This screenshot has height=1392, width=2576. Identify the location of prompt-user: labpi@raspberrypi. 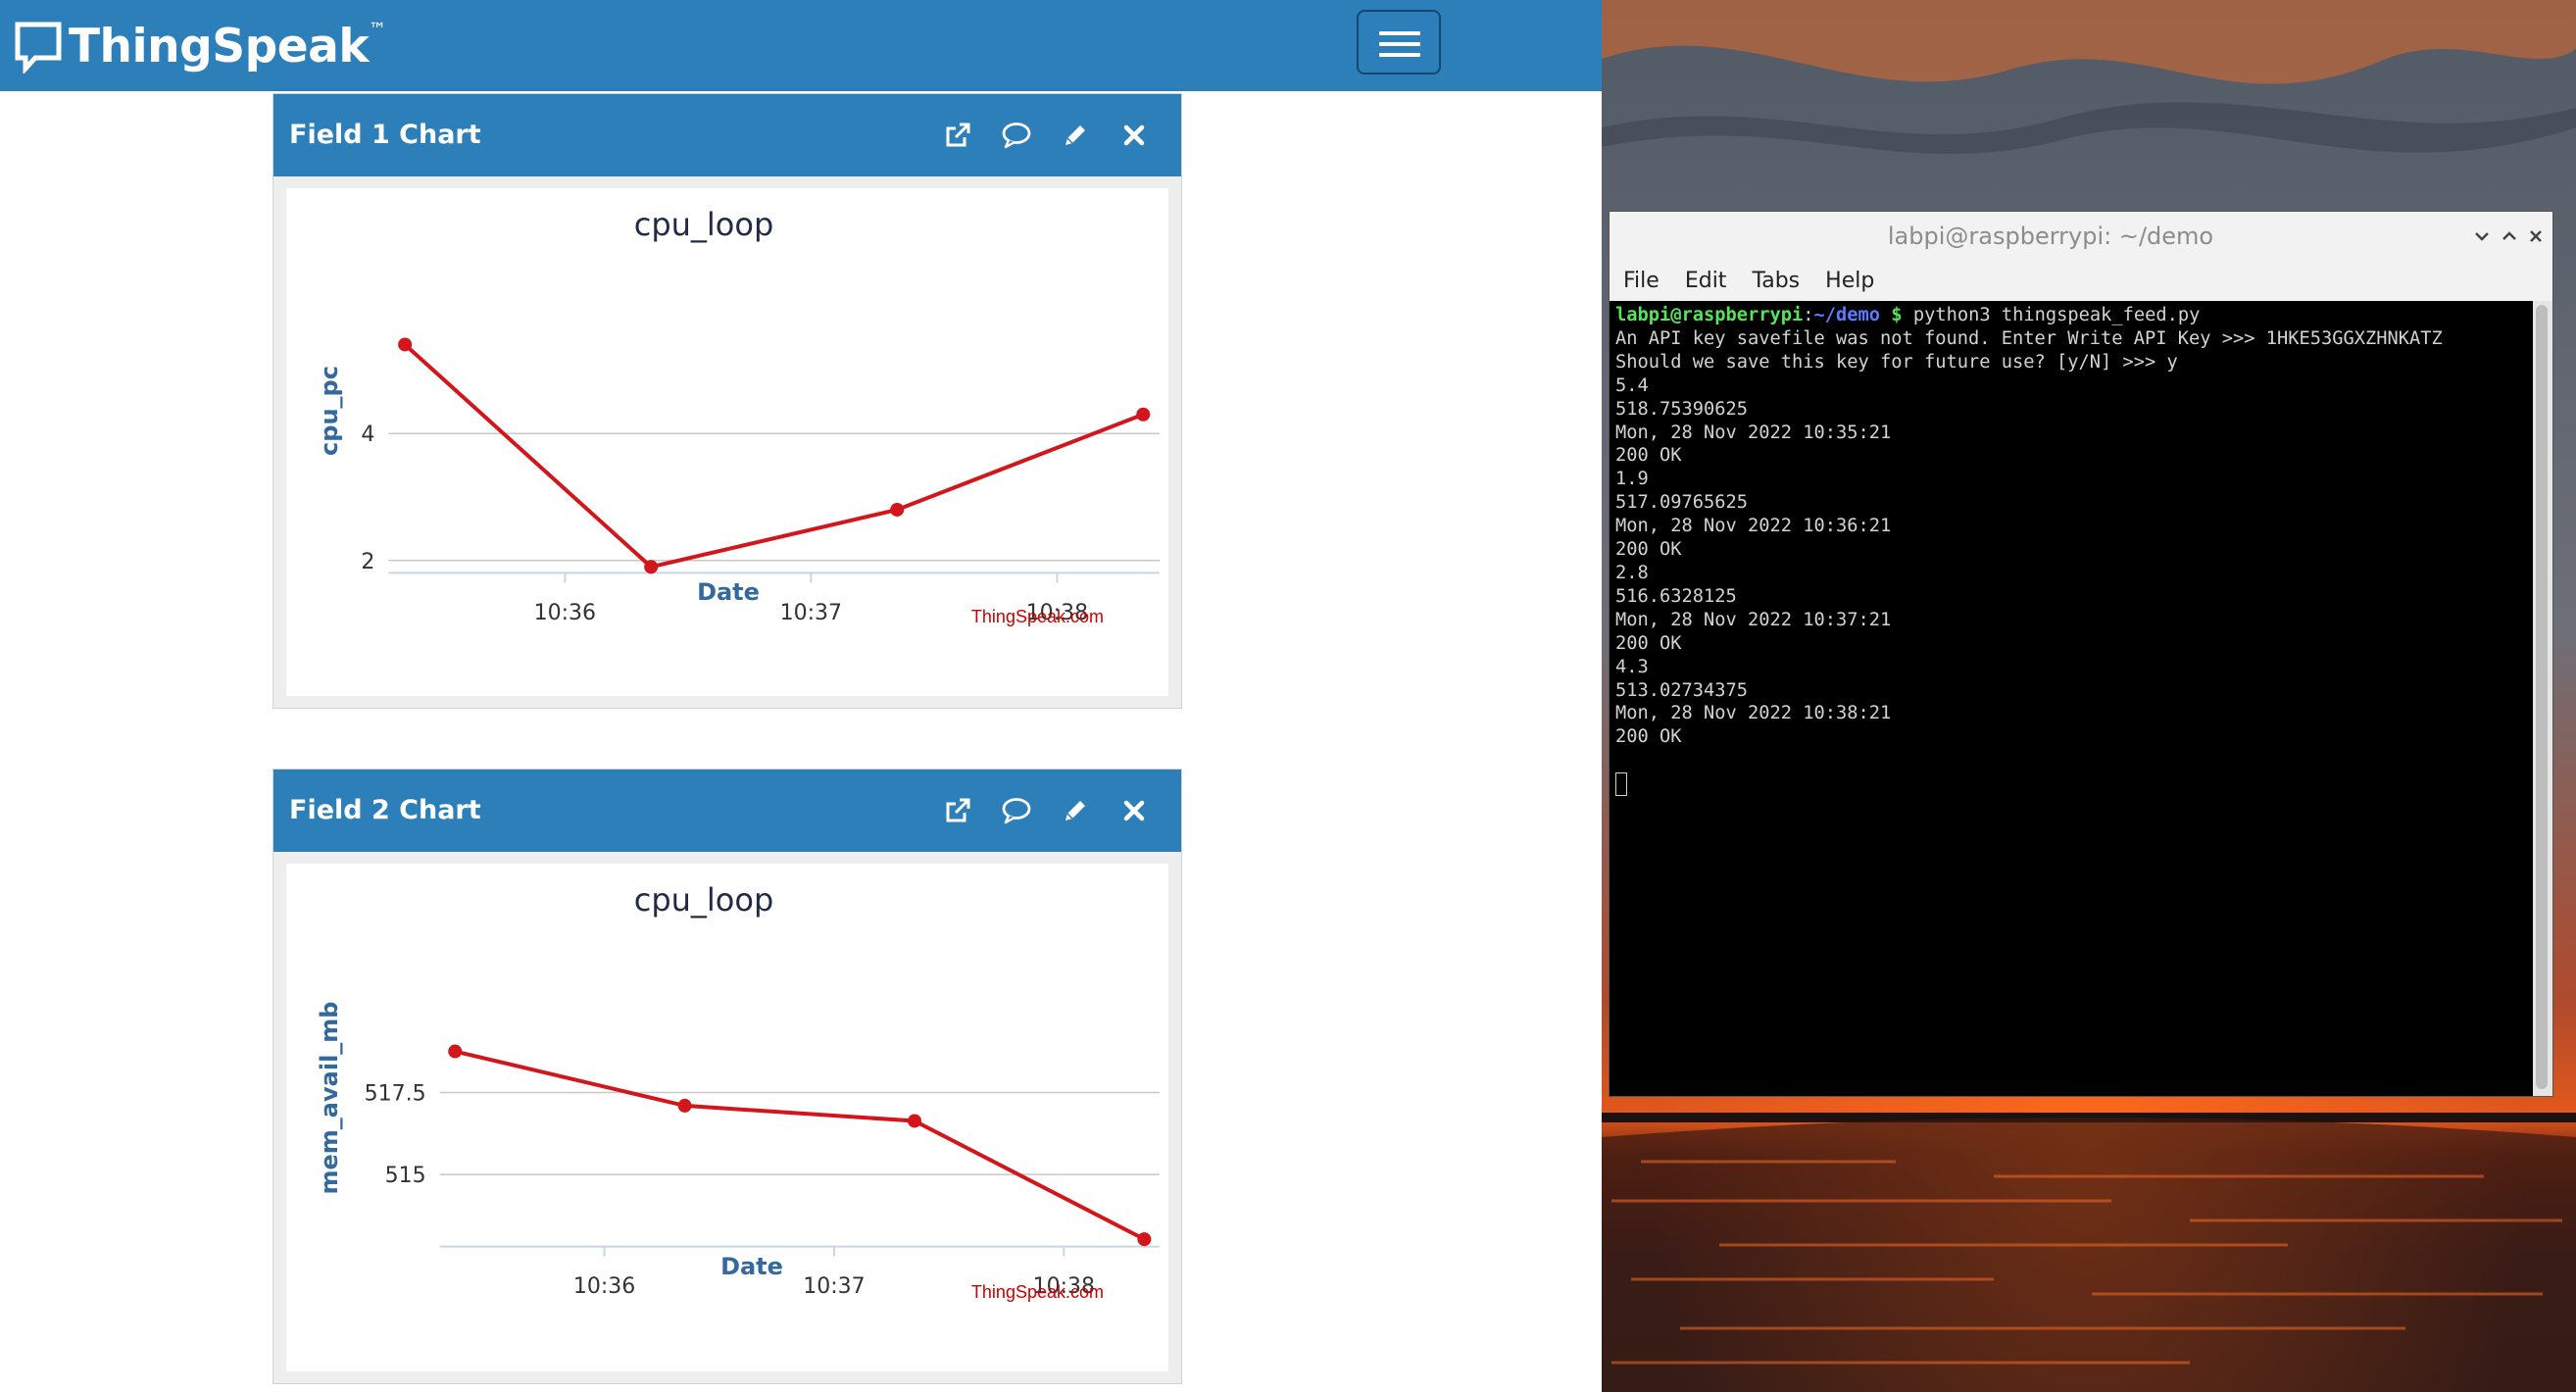
(1709, 315).